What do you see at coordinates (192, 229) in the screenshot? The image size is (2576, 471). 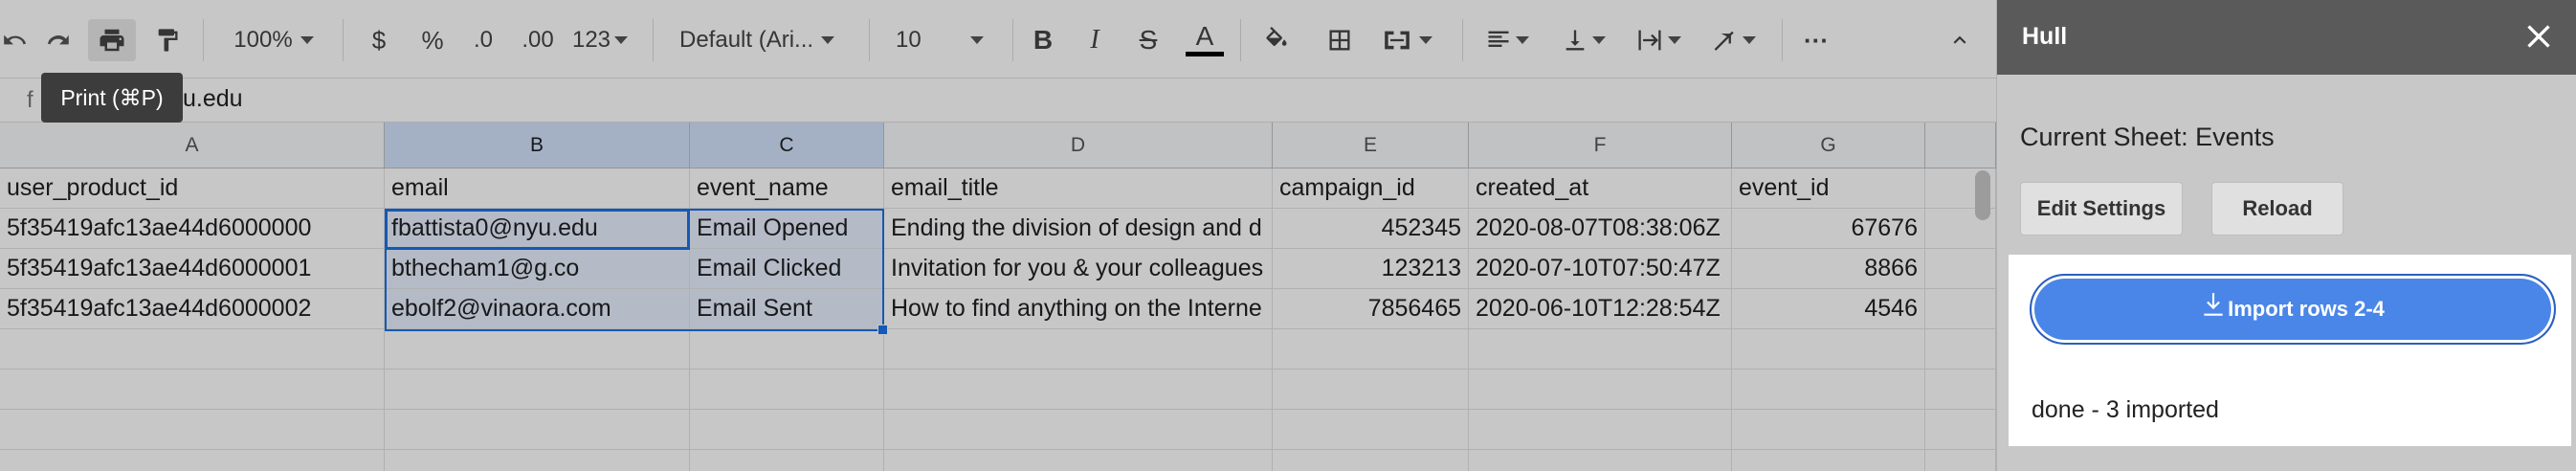 I see `table-cell: 5f35419afc13ae44d6000000` at bounding box center [192, 229].